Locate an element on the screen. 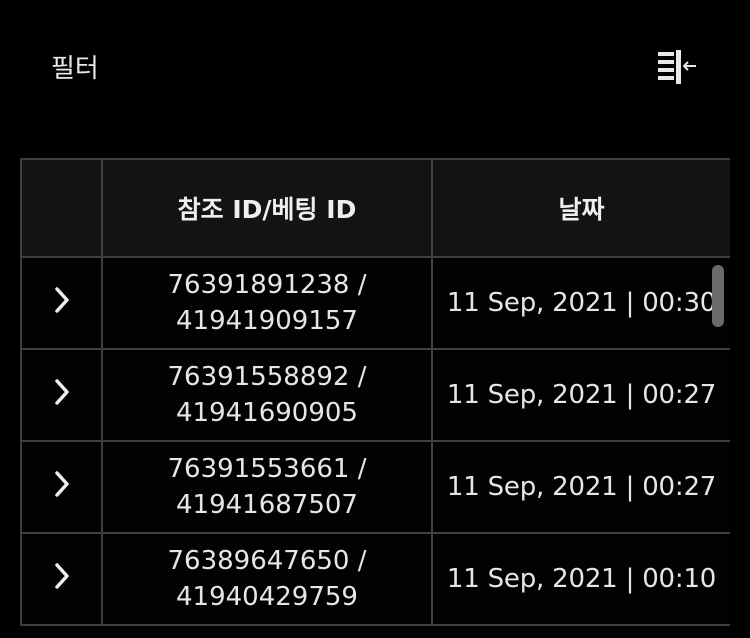 The image size is (750, 638). ref-bet-id-cell: 76391553661 / 41941687507 is located at coordinates (267, 487).